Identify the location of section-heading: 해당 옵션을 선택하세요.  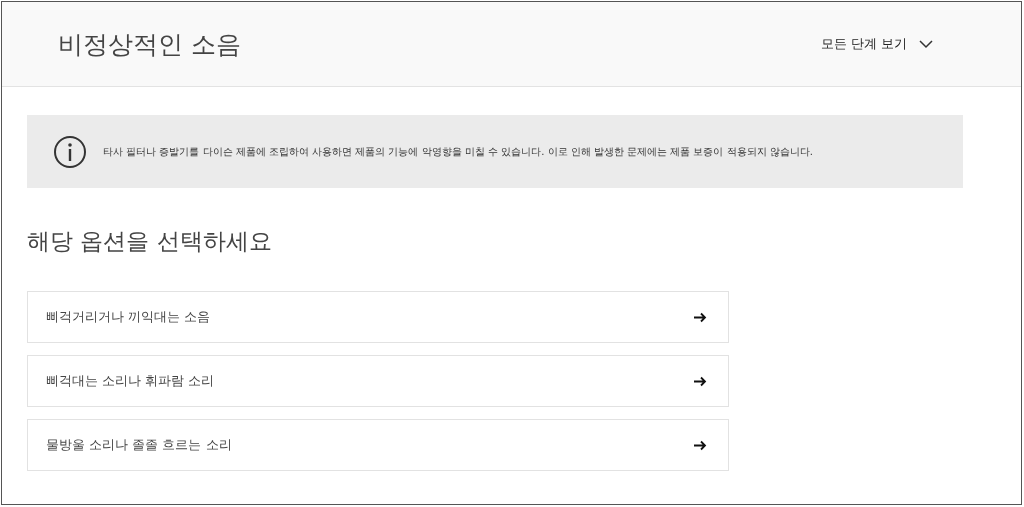
(150, 241).